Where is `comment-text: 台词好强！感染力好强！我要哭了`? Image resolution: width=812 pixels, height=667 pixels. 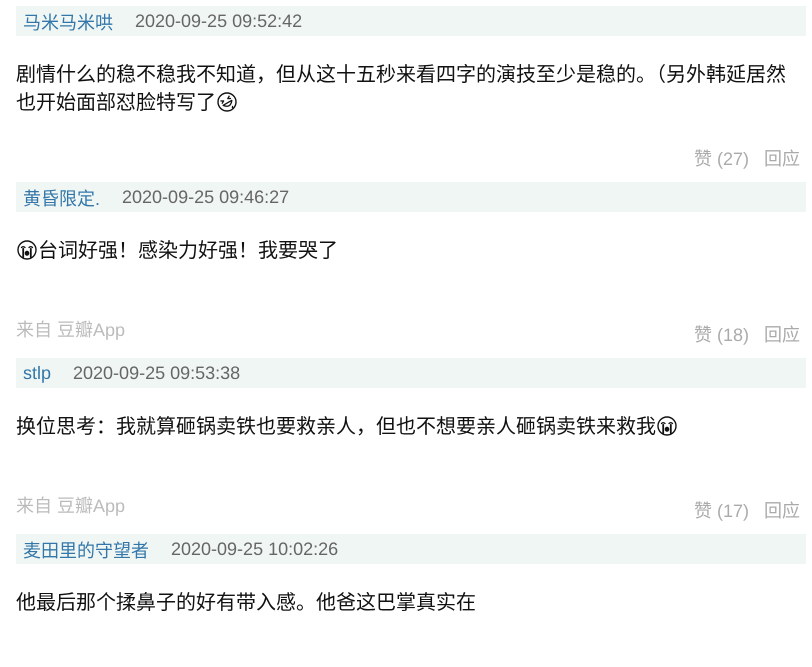
comment-text: 台词好强！感染力好强！我要哭了 is located at coordinates (188, 251).